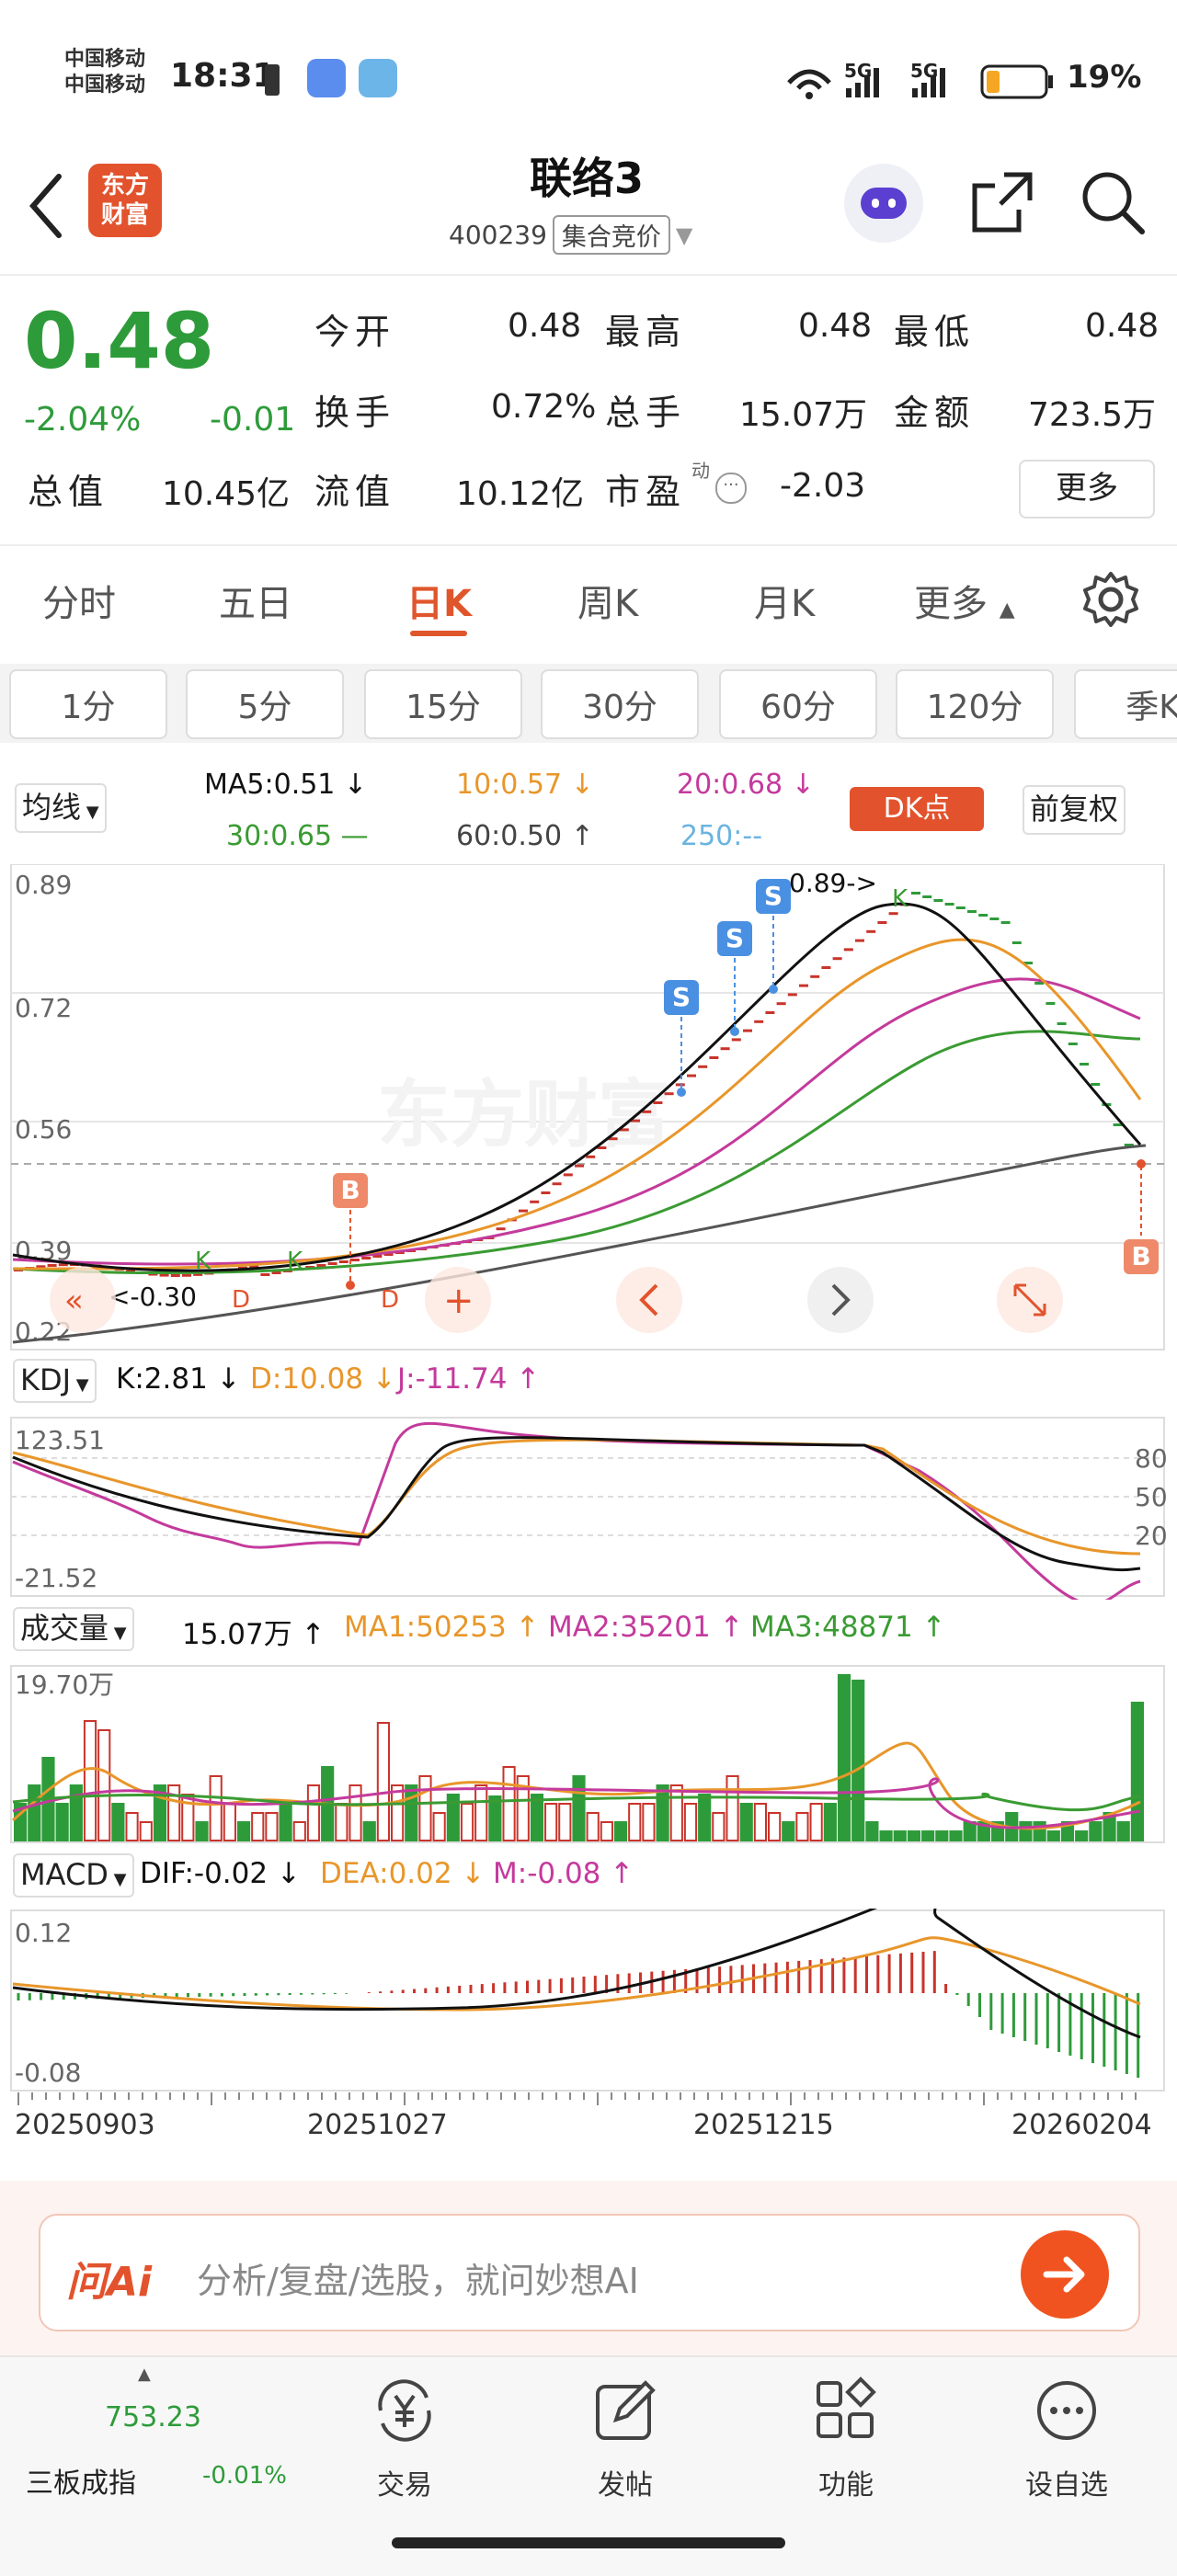  What do you see at coordinates (784, 600) in the screenshot?
I see `tab-monthly-k: 月K` at bounding box center [784, 600].